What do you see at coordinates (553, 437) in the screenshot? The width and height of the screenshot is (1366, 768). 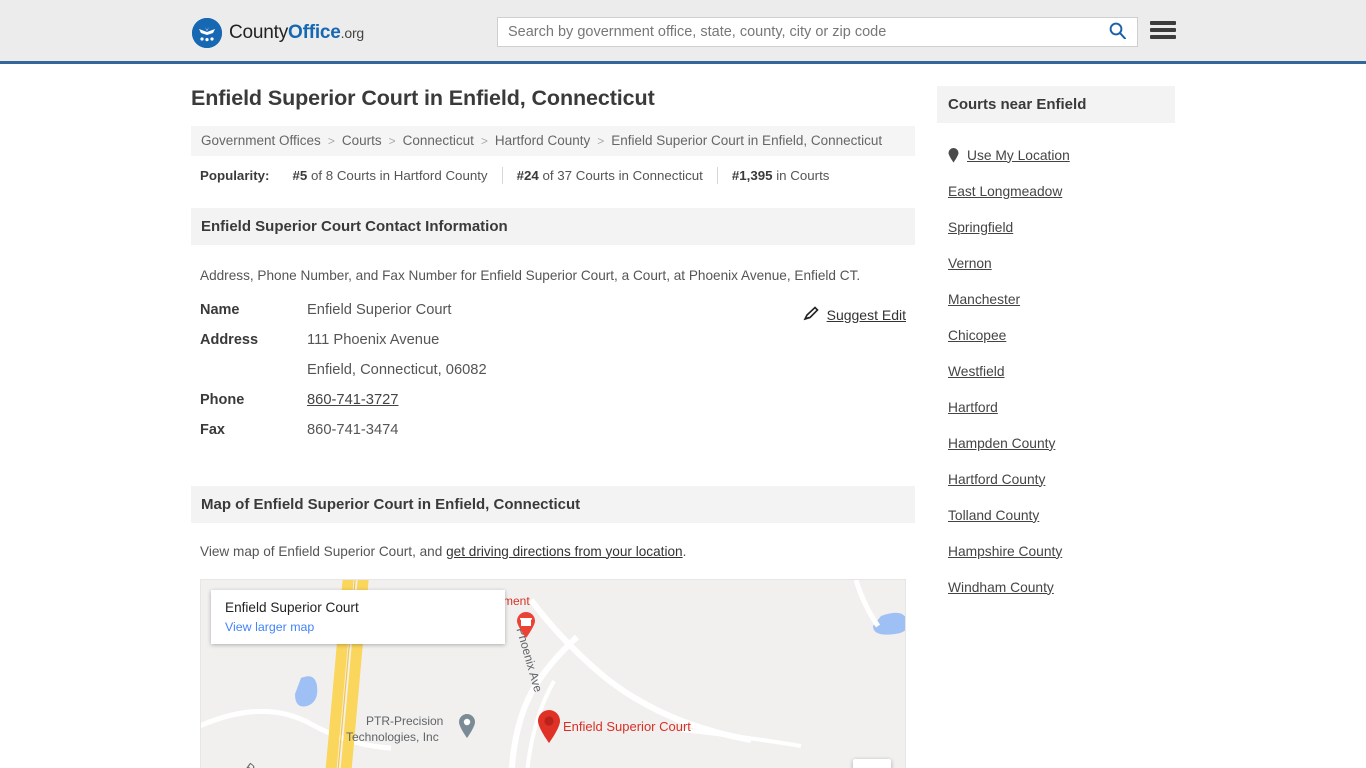 I see `contact-row-fax: Fax 860-741-3474` at bounding box center [553, 437].